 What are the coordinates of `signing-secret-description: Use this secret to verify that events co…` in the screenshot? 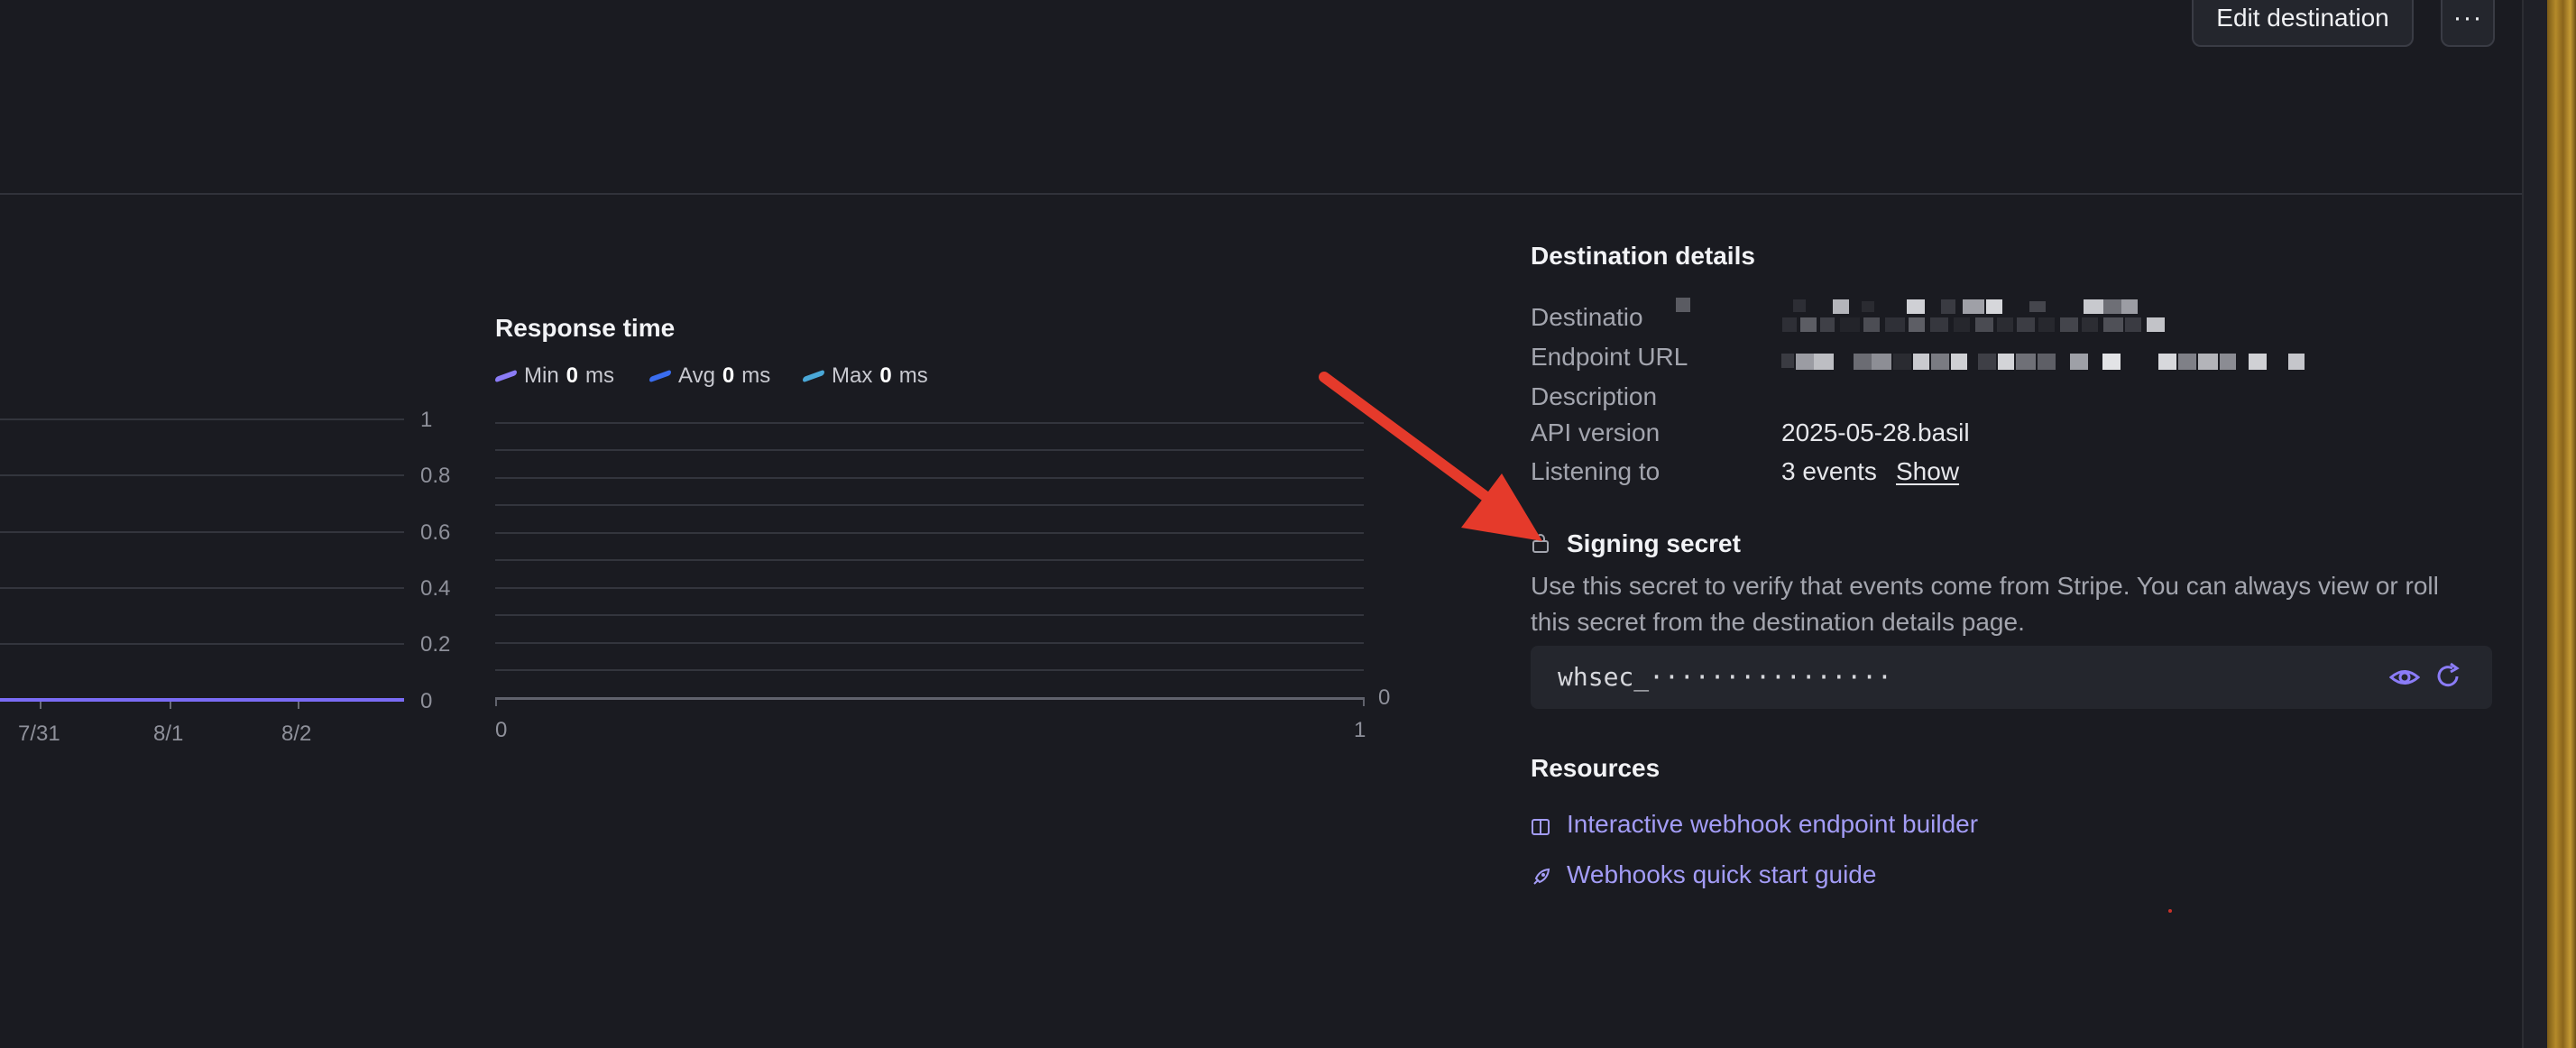 It's located at (2018, 604).